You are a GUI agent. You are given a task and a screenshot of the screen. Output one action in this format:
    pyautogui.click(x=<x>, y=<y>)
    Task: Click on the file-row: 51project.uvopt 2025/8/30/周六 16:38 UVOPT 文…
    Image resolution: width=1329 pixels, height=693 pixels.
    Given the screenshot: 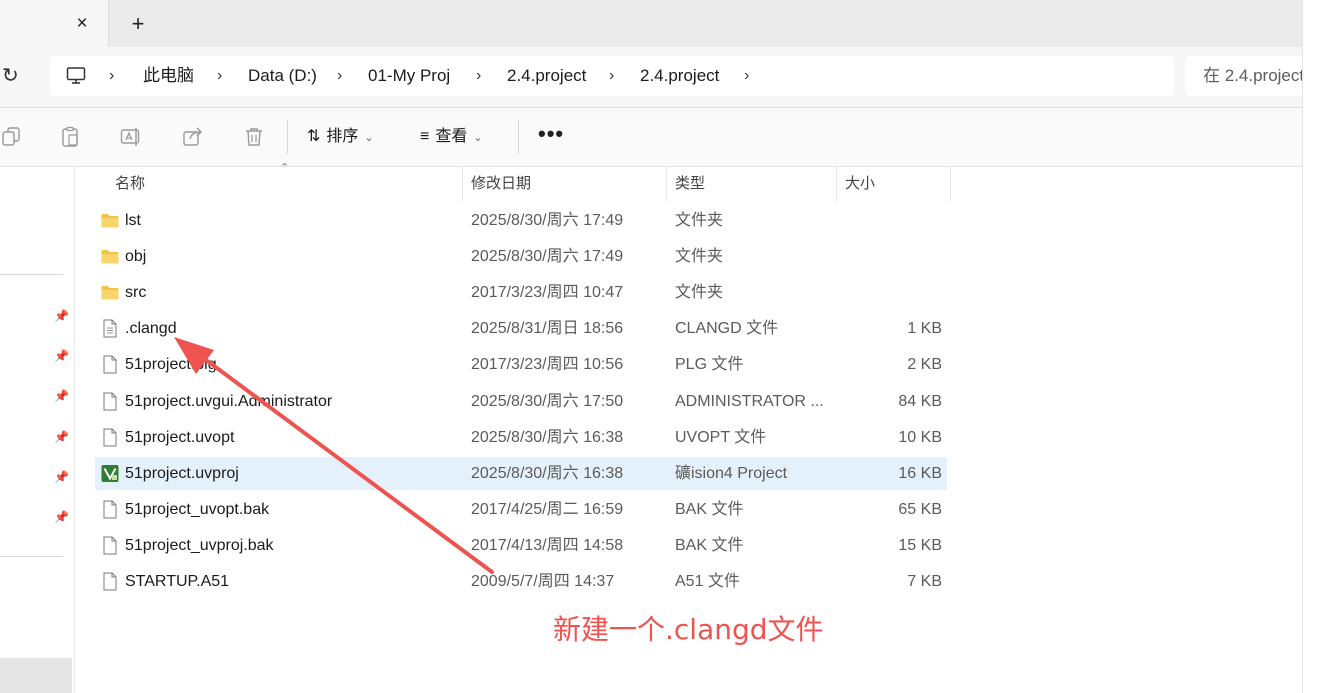 What is the action you would take?
    pyautogui.click(x=521, y=437)
    